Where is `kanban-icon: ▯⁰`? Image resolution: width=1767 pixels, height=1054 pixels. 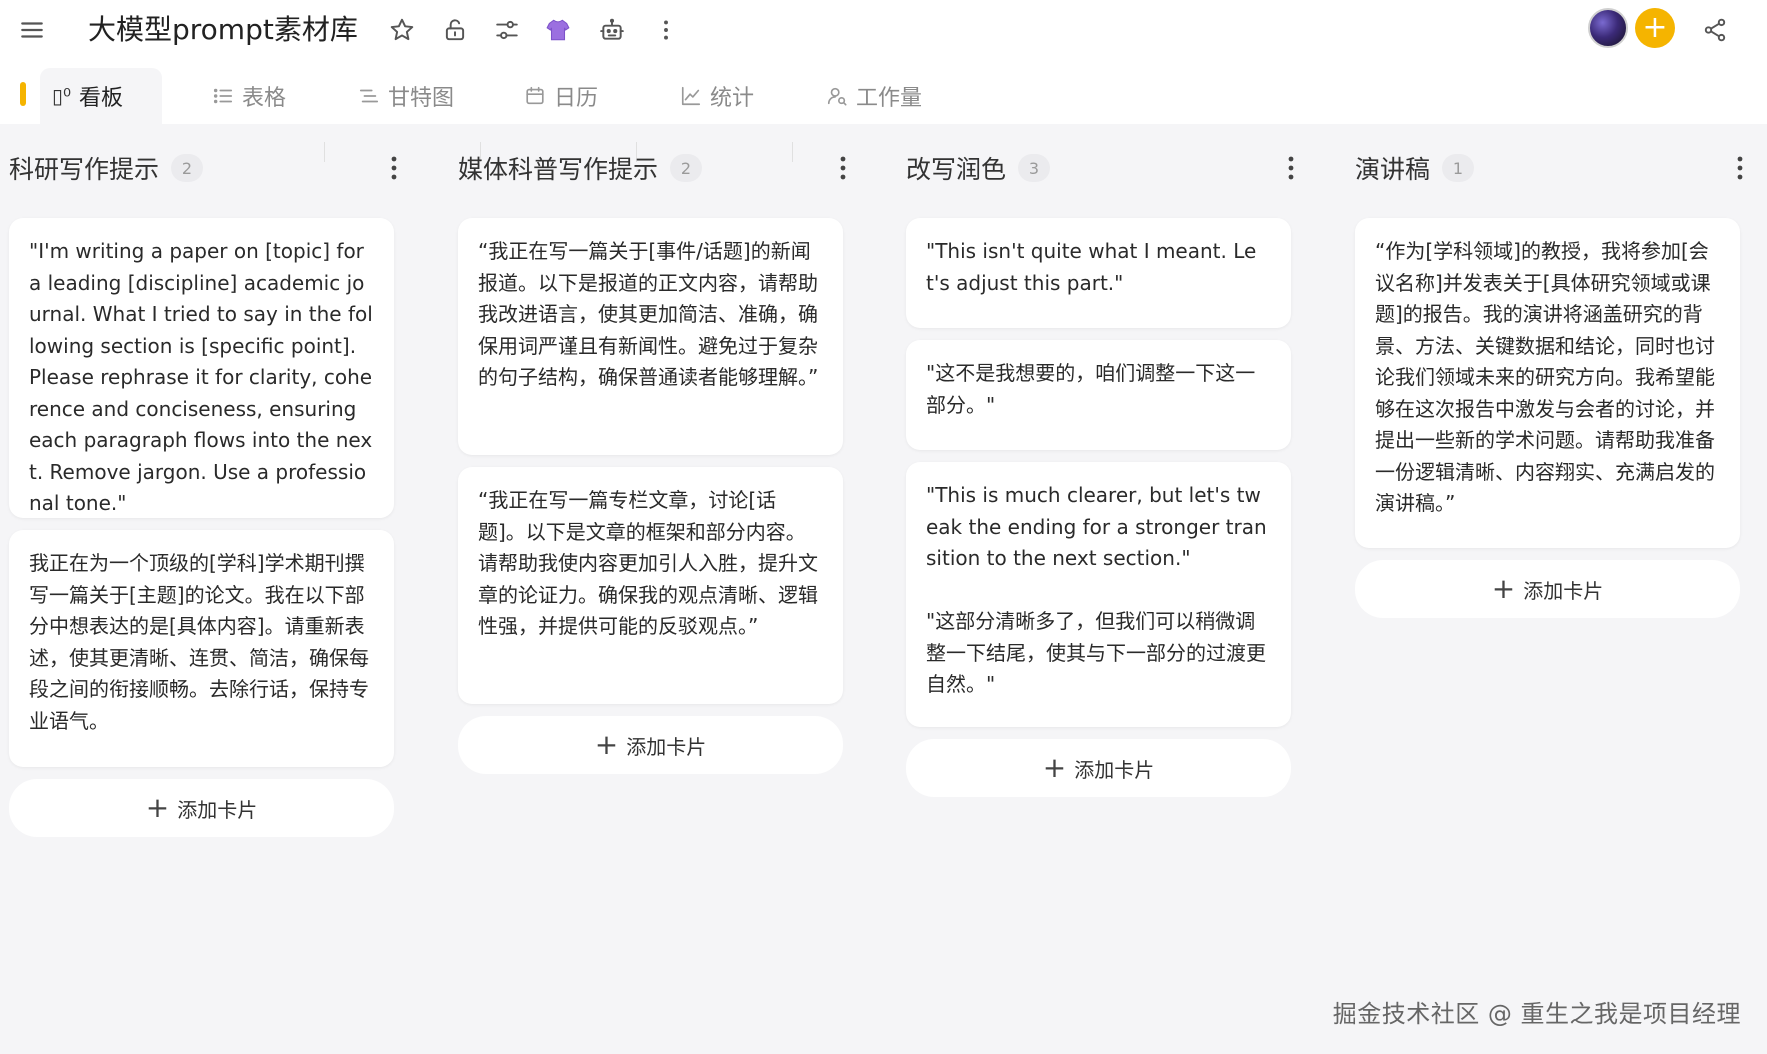
kanban-icon: ▯⁰ is located at coordinates (62, 96).